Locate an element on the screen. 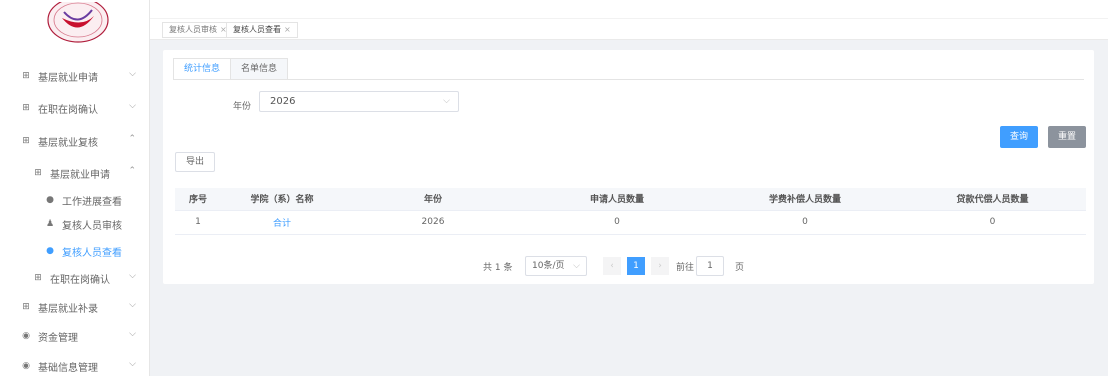  column-header-year: 年份 is located at coordinates (433, 199).